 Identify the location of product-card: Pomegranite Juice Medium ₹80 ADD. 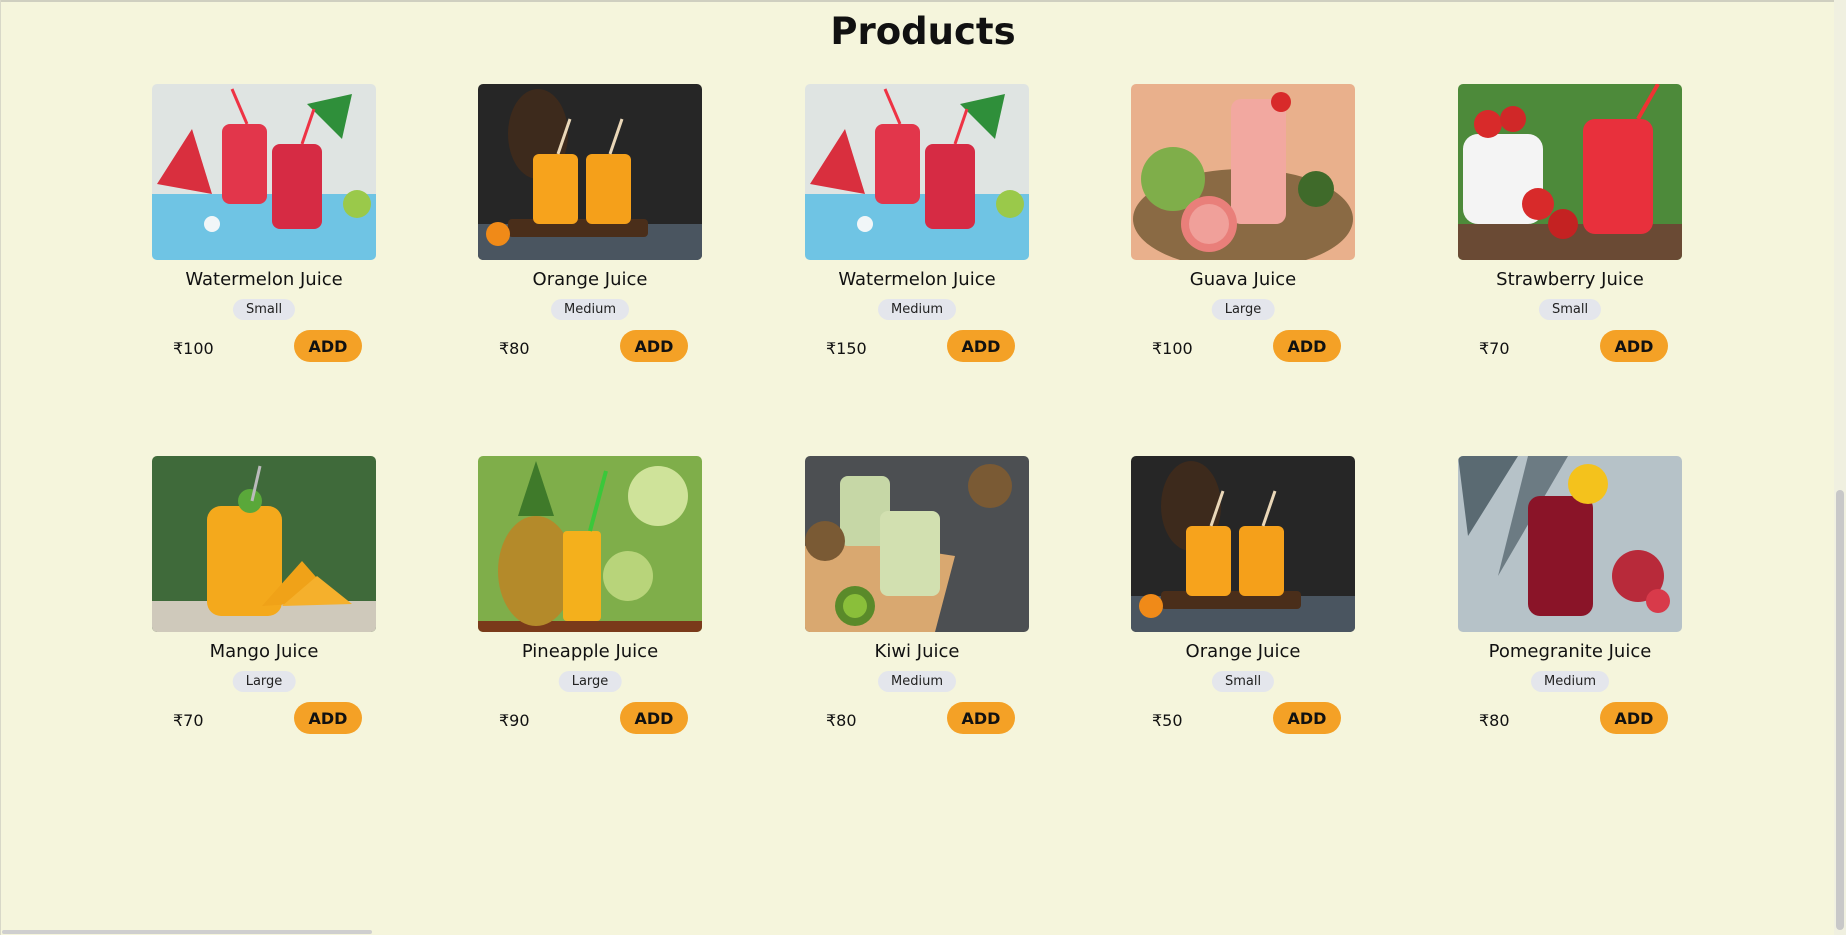
(1570, 596).